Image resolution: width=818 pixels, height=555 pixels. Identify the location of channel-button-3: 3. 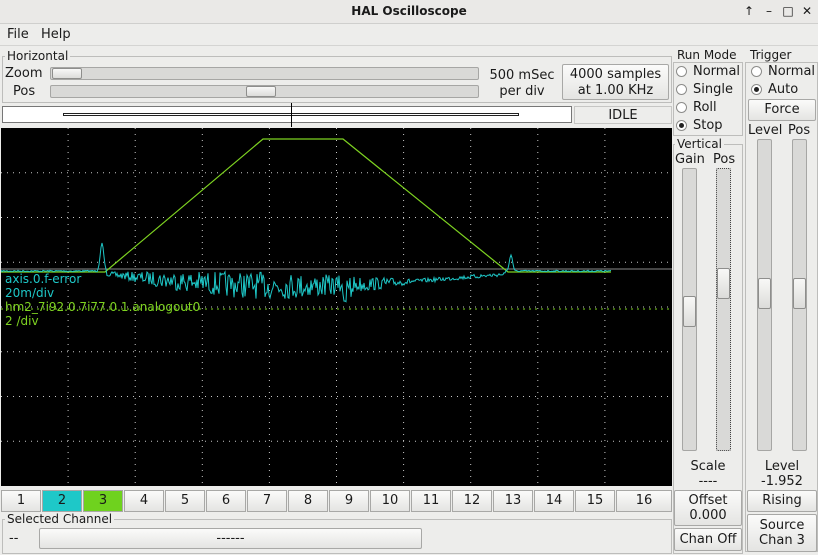
(103, 501).